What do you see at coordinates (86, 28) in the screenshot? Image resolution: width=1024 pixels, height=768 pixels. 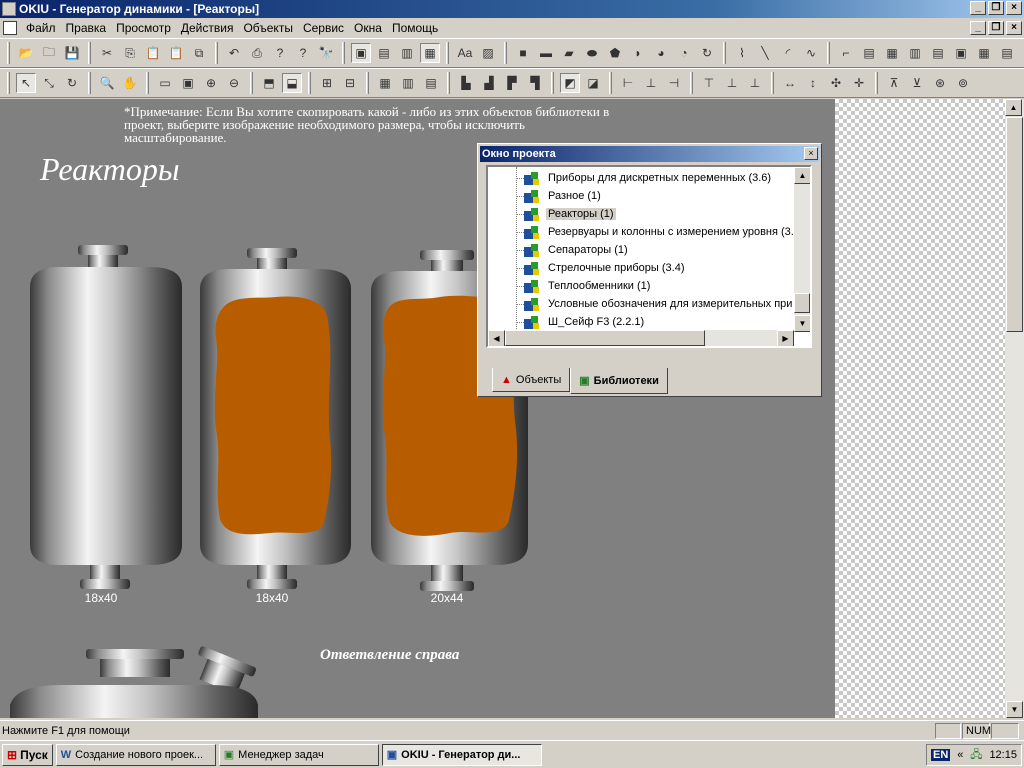 I see `menu-edit: Правка` at bounding box center [86, 28].